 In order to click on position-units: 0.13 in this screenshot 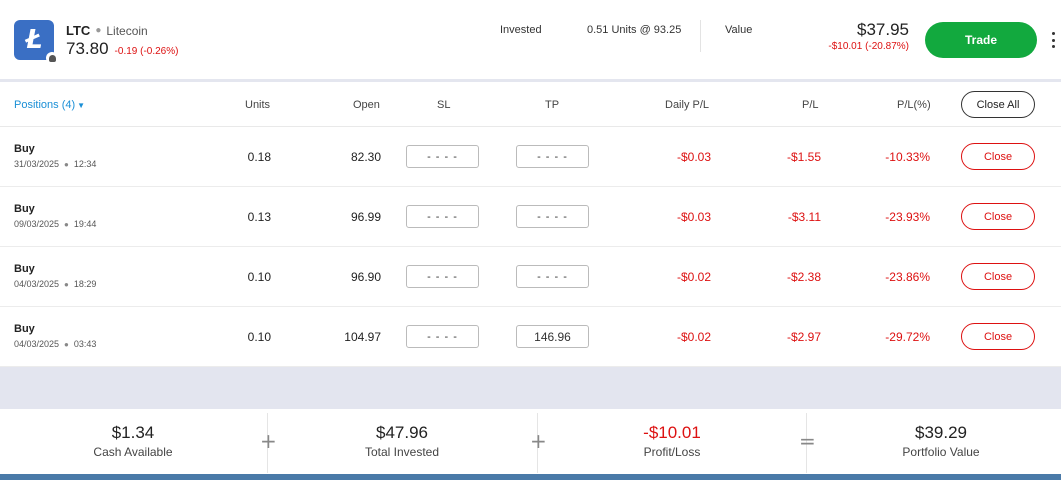, I will do `click(259, 217)`.